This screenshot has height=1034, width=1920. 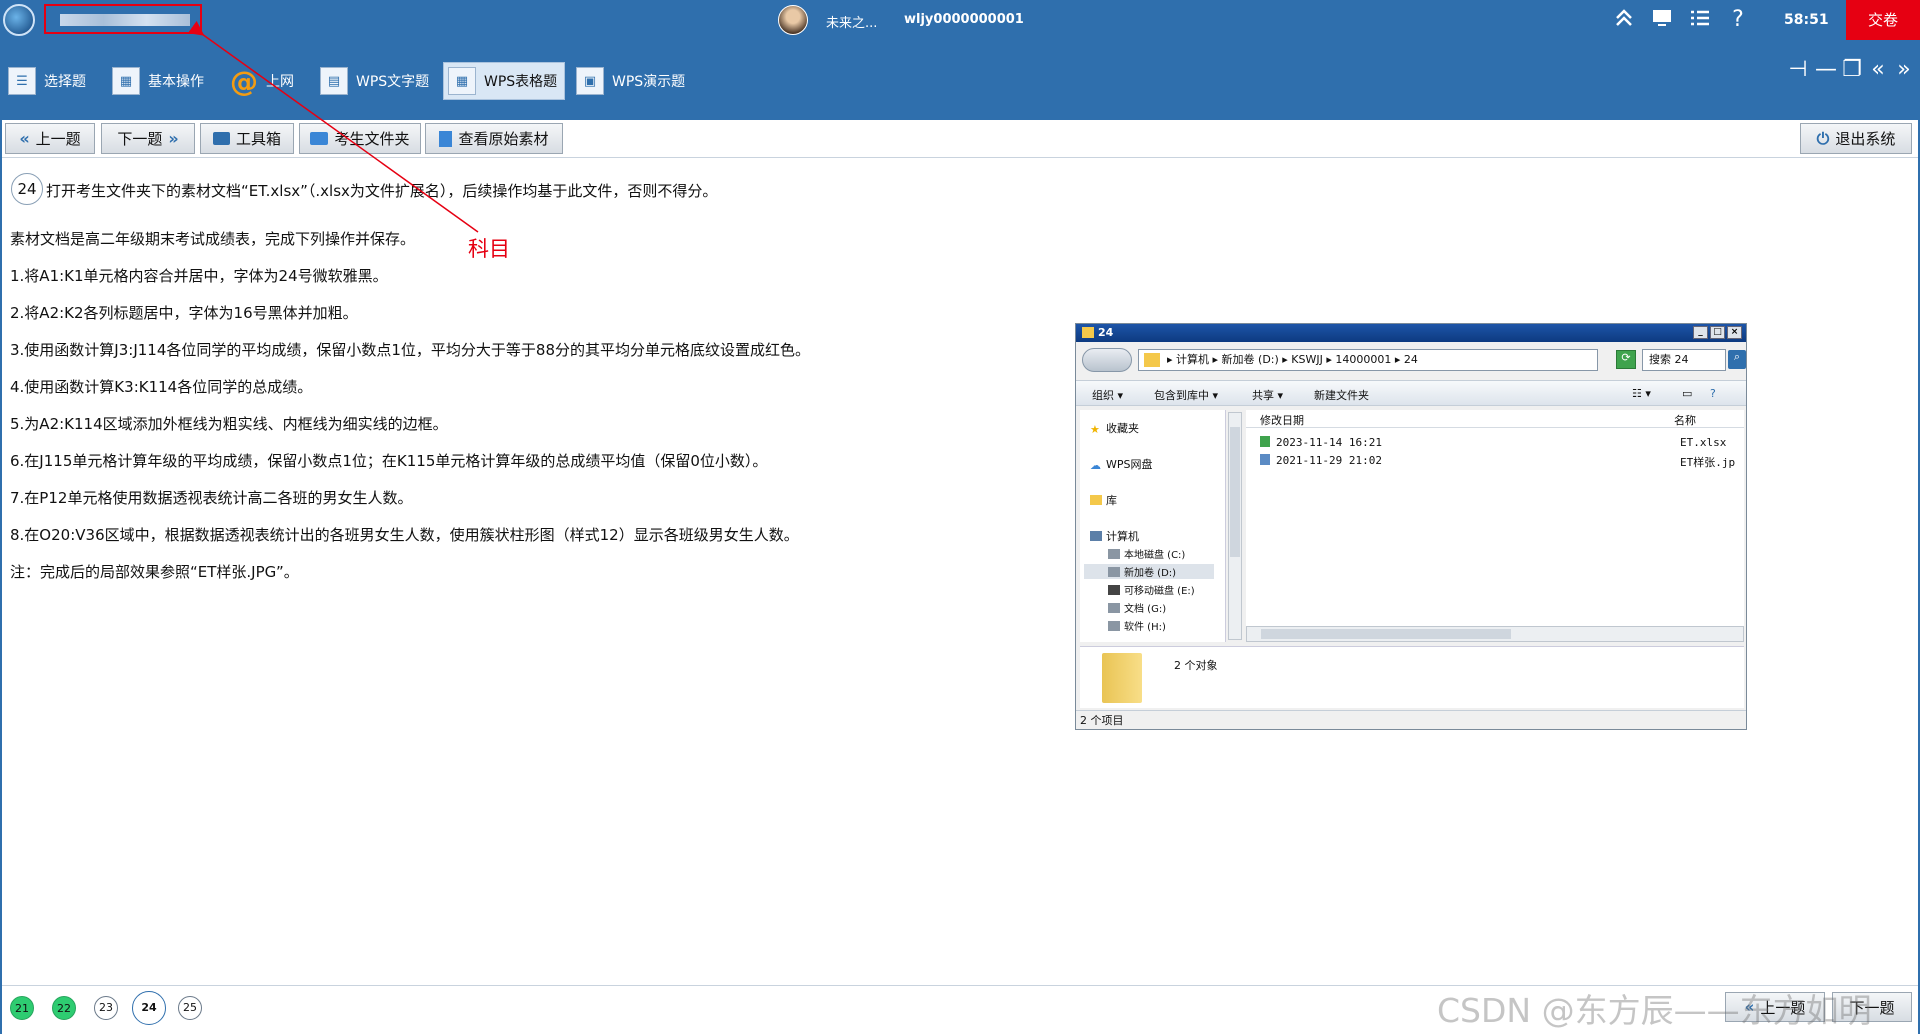 I want to click on submit-exam-button: 交卷, so click(x=1883, y=20).